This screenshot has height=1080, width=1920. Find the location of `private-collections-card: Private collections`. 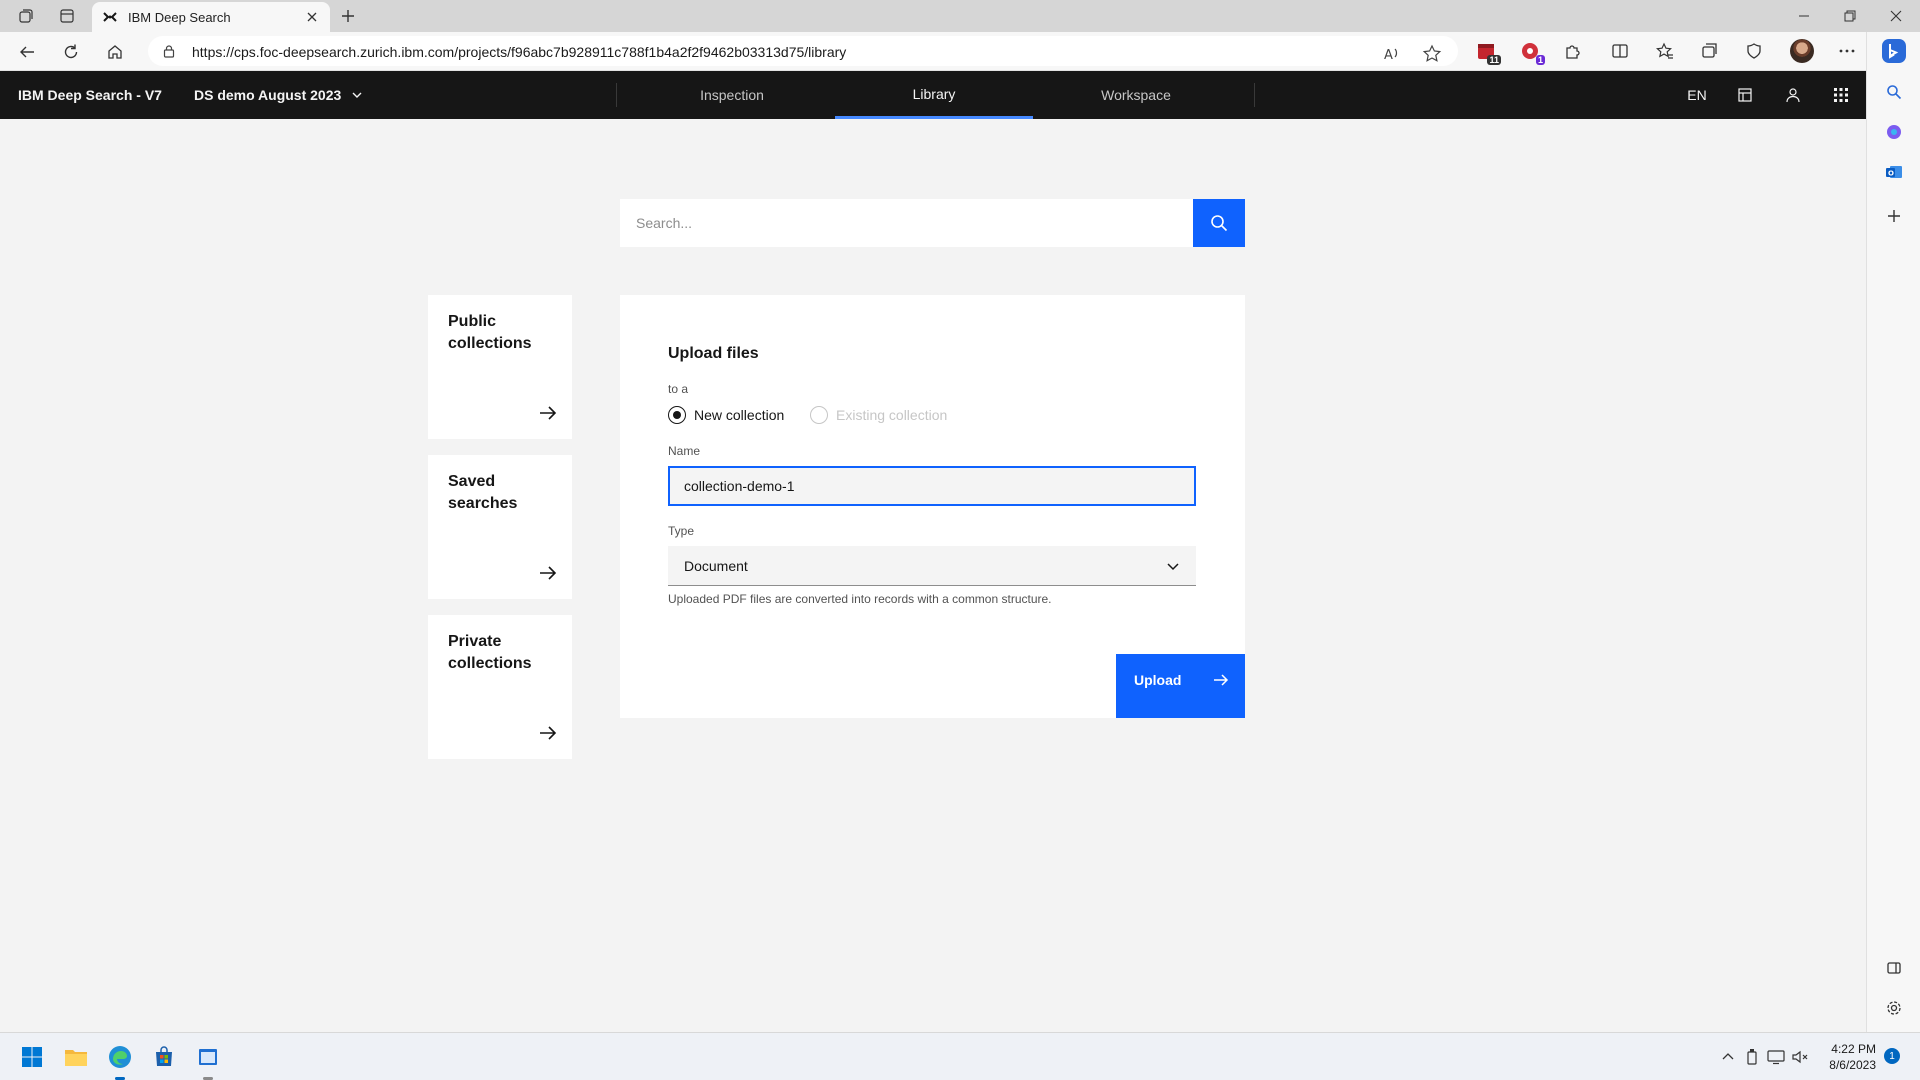

private-collections-card: Private collections is located at coordinates (500, 687).